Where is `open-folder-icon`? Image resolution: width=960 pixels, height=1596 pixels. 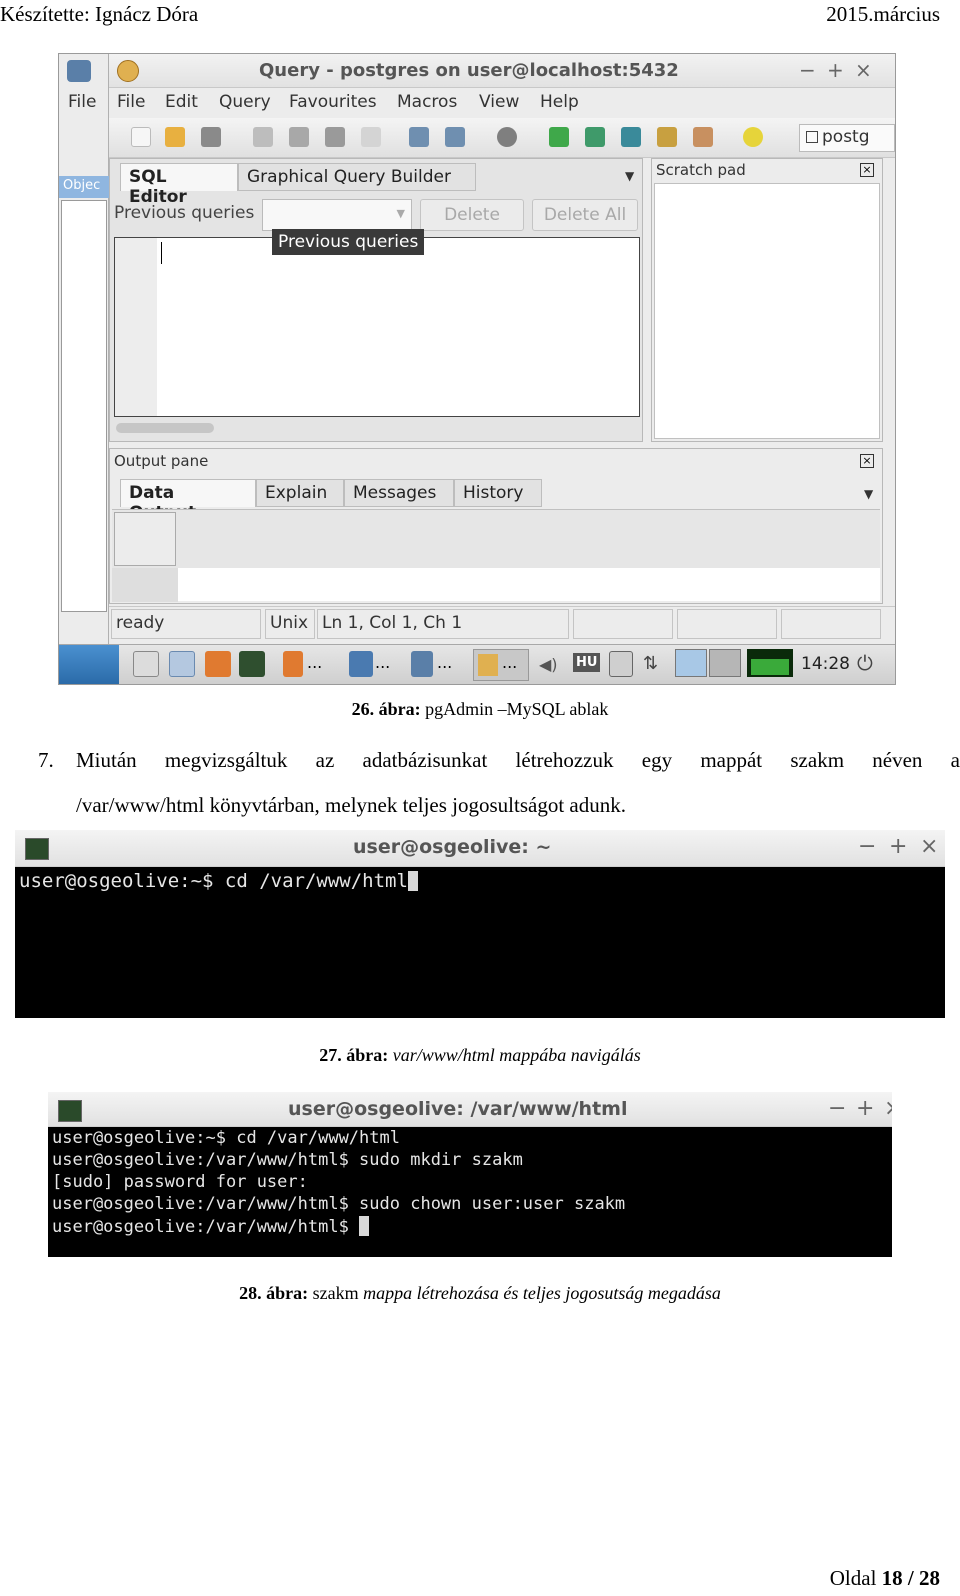
open-folder-icon is located at coordinates (175, 137).